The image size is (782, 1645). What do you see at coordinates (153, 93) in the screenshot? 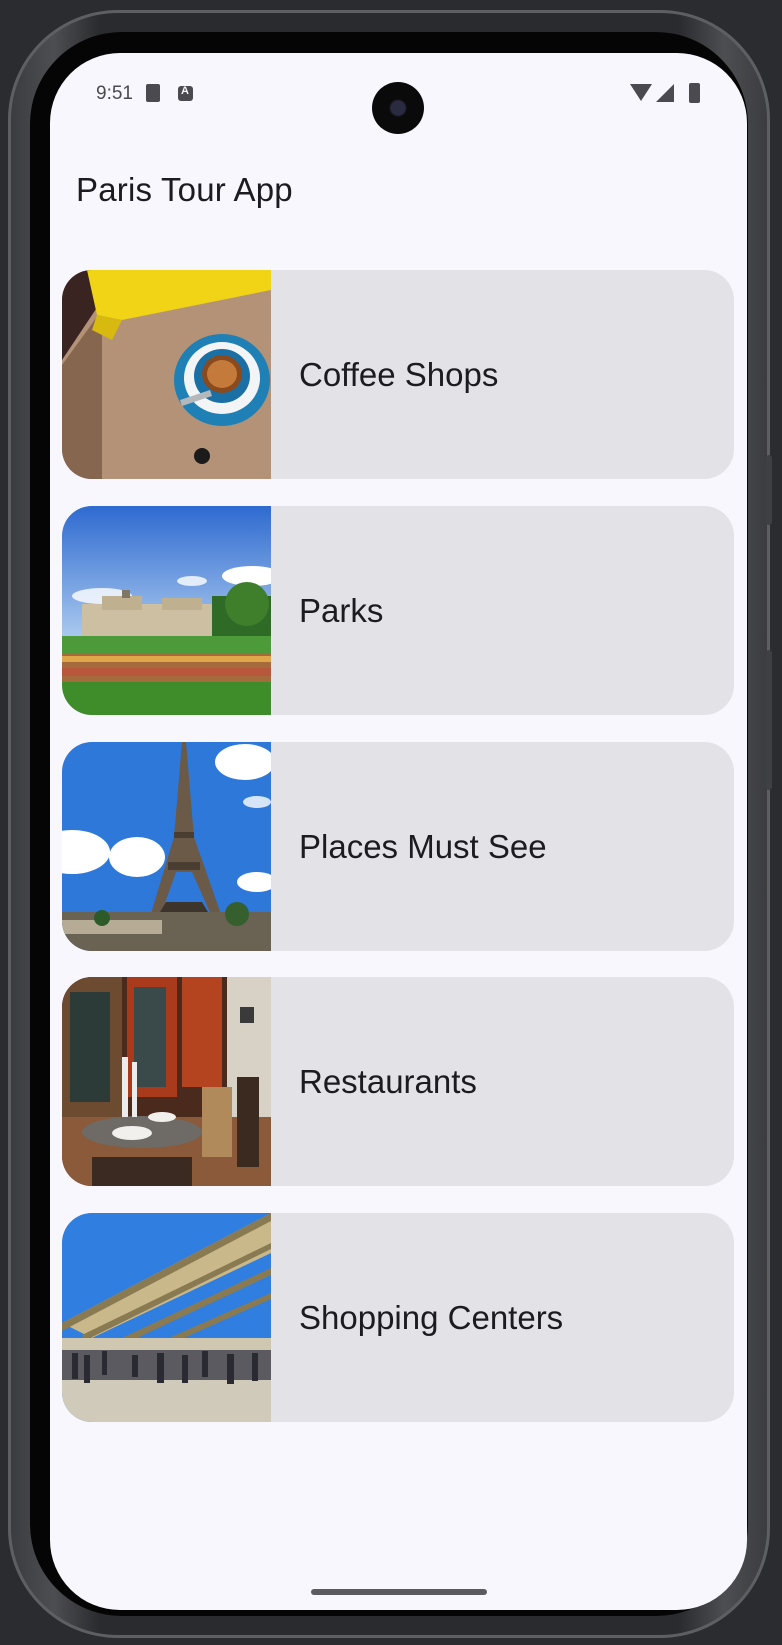
I see `sd-card-icon` at bounding box center [153, 93].